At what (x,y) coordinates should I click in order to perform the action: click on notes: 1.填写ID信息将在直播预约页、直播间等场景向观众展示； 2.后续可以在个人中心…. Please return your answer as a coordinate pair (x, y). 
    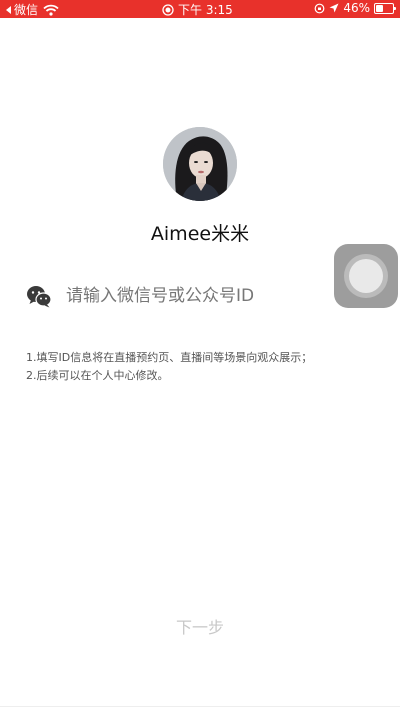
    Looking at the image, I should click on (206, 367).